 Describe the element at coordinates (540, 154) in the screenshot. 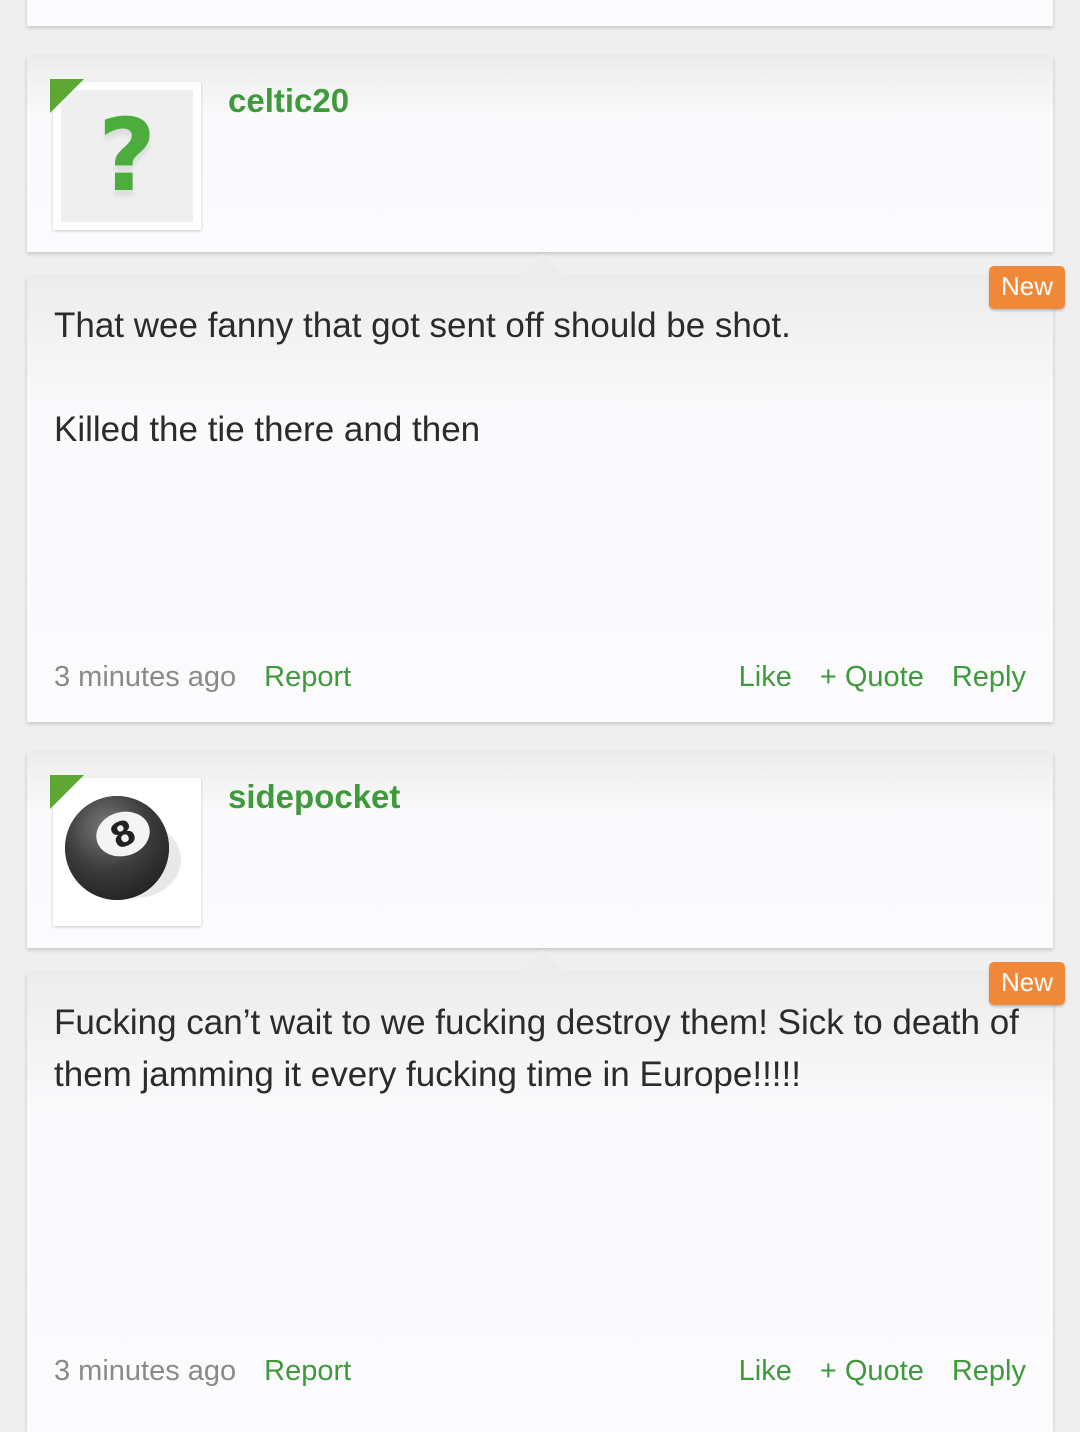

I see `post-author-card: ? celtic20` at that location.